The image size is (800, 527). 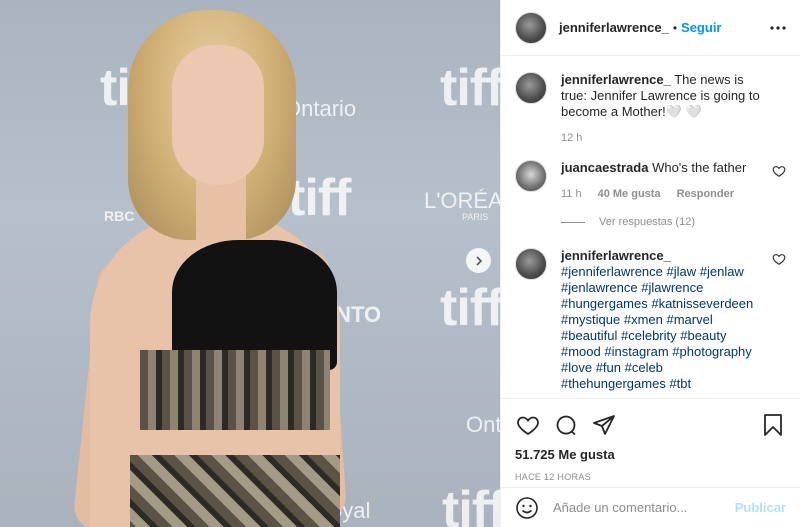 What do you see at coordinates (462, 200) in the screenshot?
I see `watermark-loreal: L'ORÉAL` at bounding box center [462, 200].